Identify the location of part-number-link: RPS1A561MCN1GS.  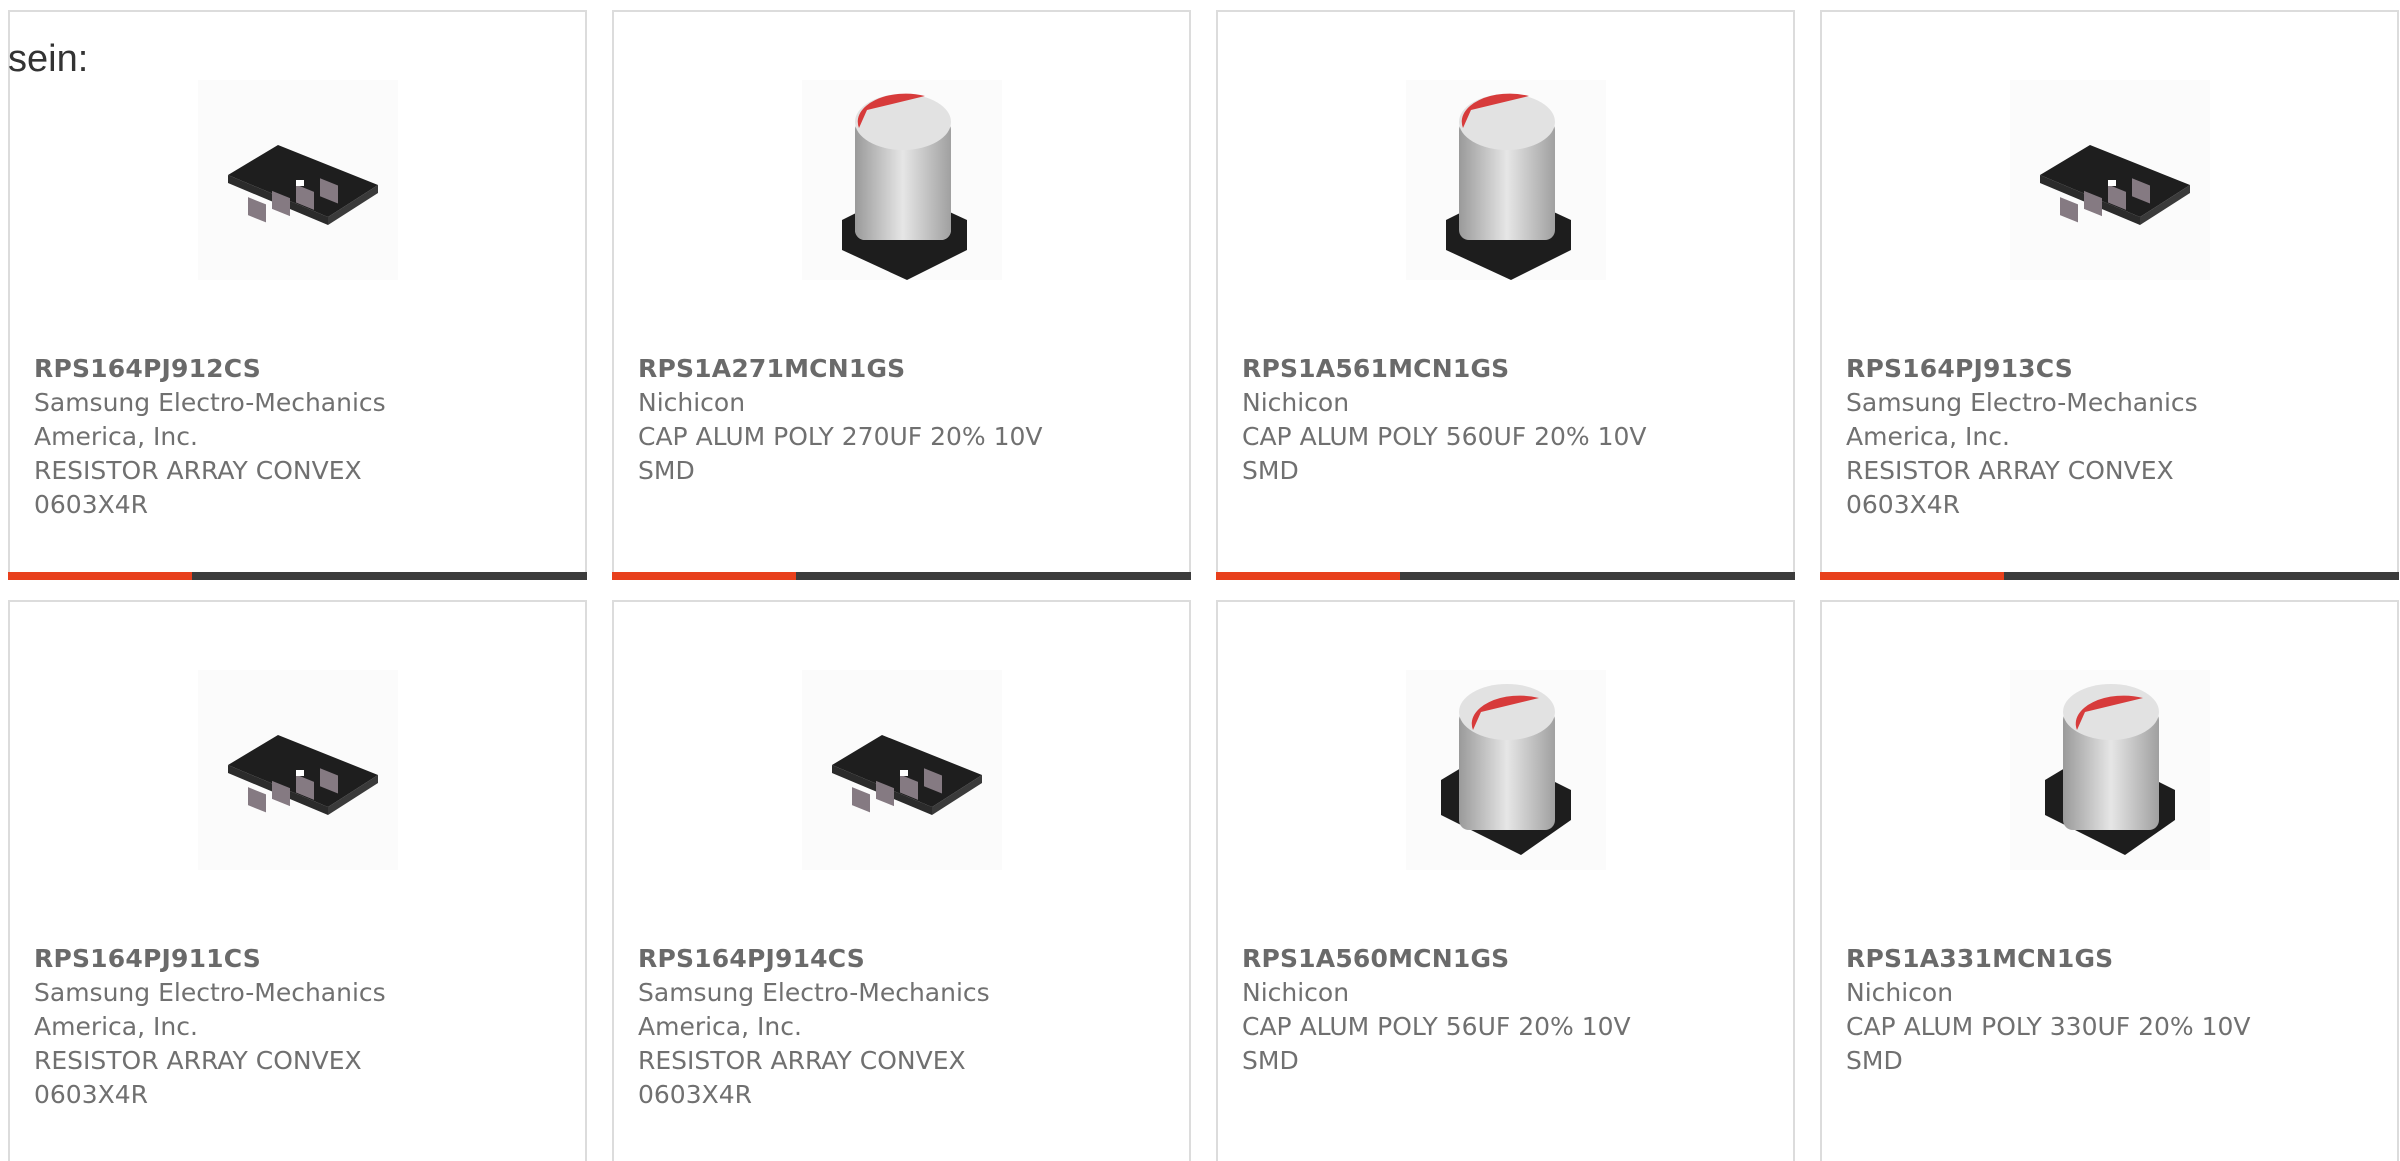
(1507, 369).